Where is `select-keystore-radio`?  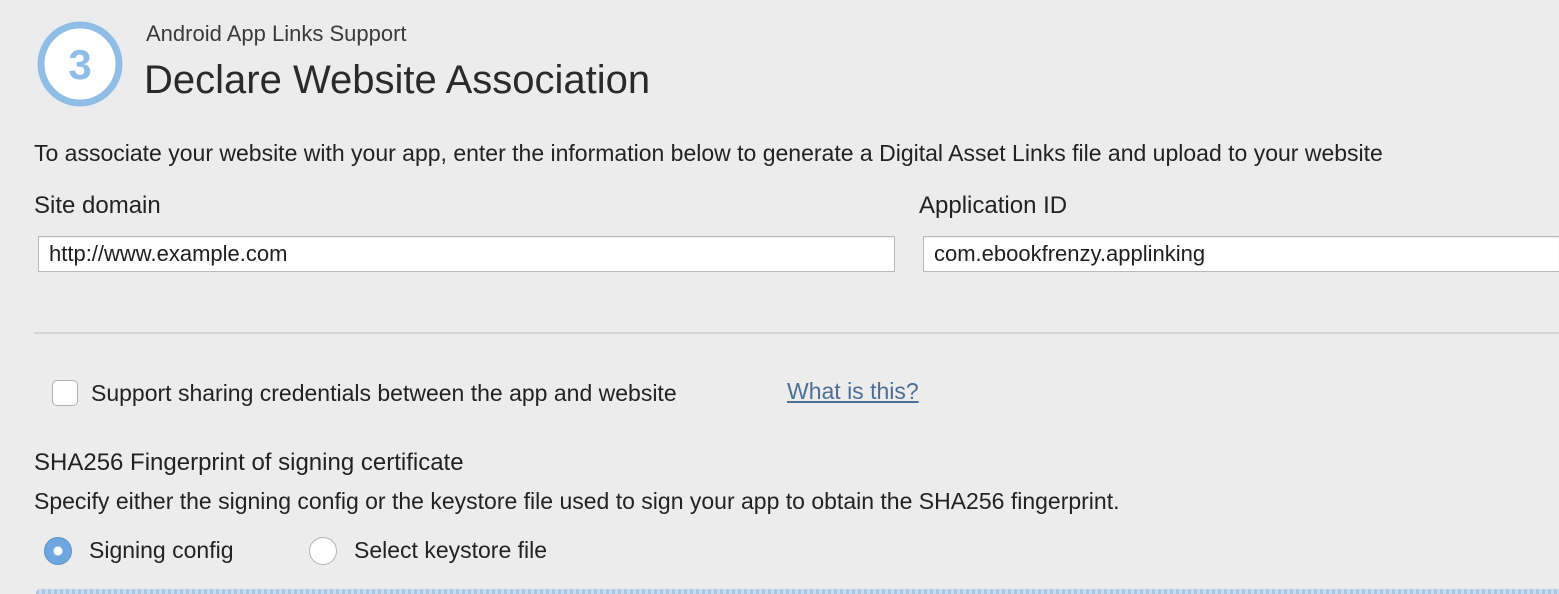
select-keystore-radio is located at coordinates (323, 551).